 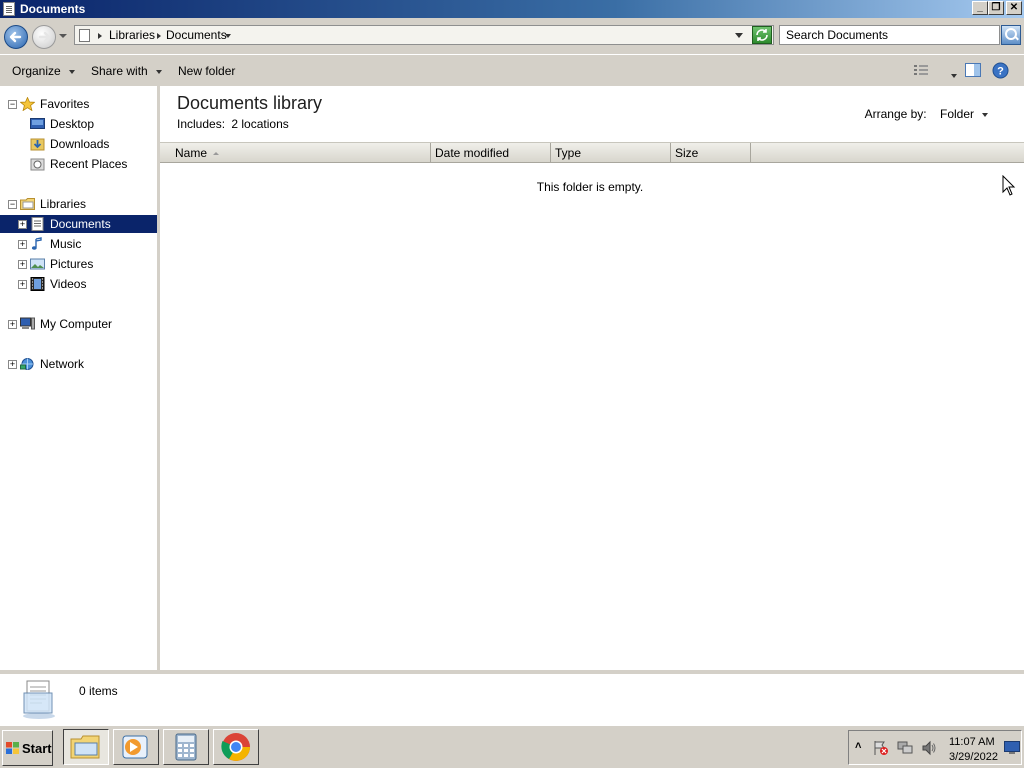 What do you see at coordinates (27, 323) in the screenshot?
I see `computer-icon` at bounding box center [27, 323].